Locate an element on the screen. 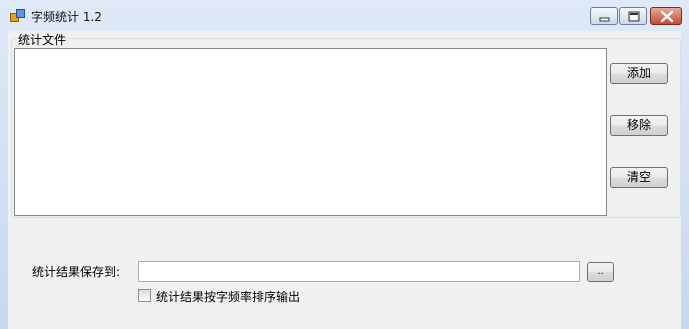  maximize-button is located at coordinates (633, 16).